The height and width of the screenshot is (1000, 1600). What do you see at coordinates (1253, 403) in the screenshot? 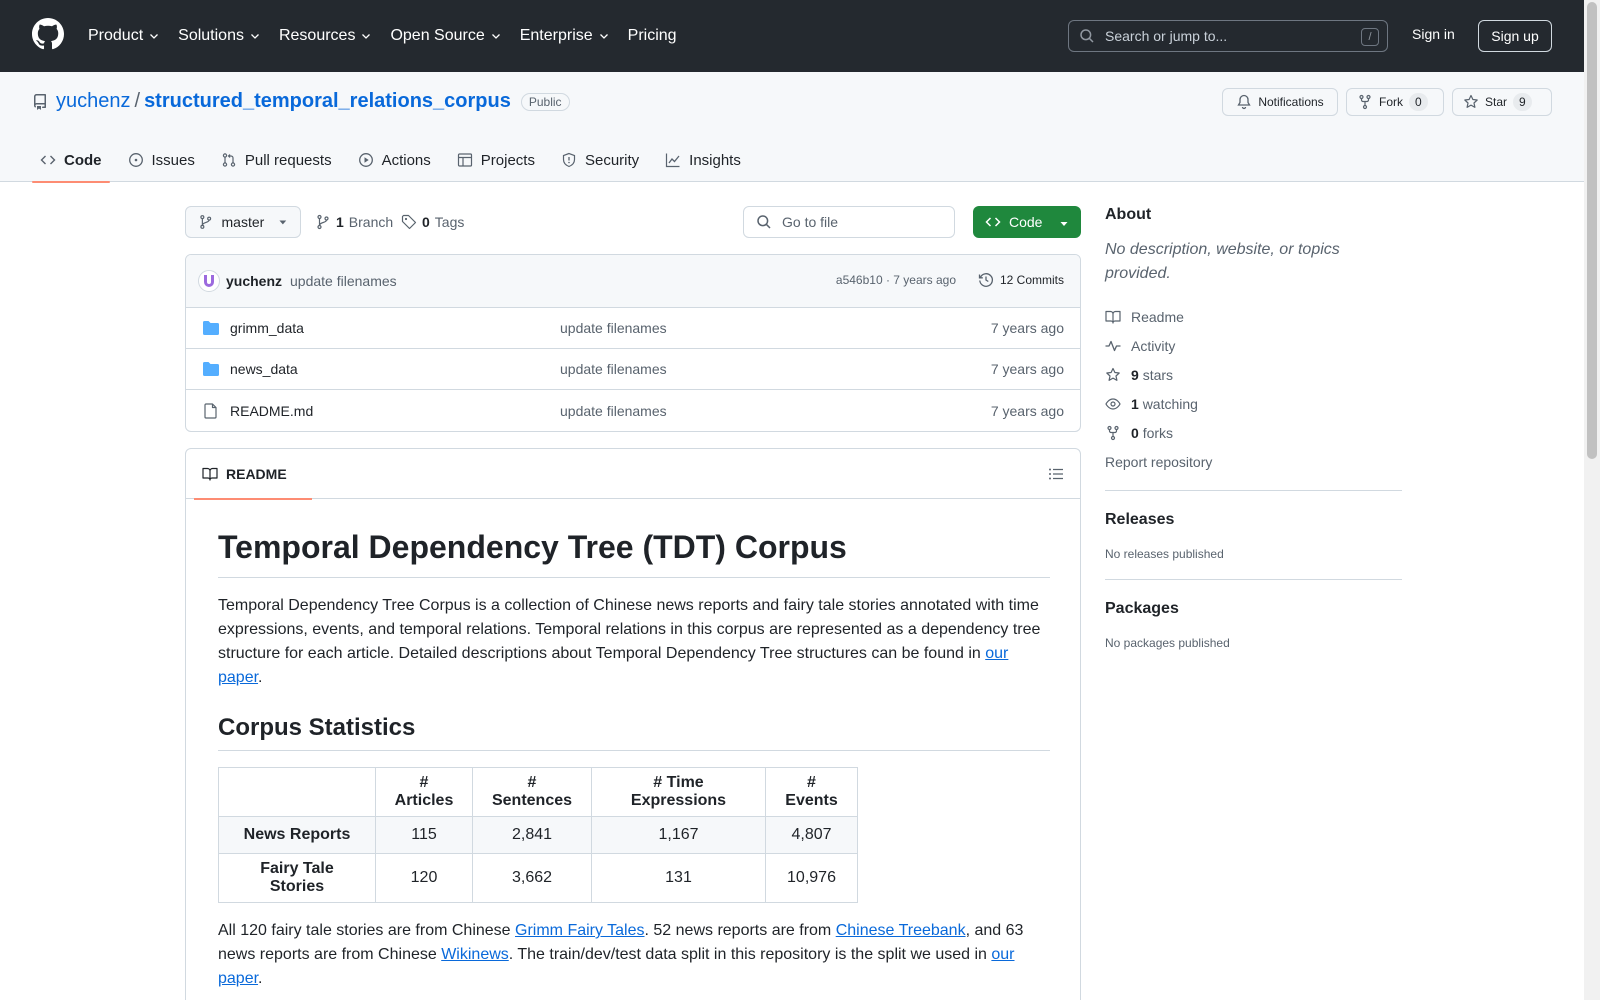
I see `watchers-link: 1 watching` at bounding box center [1253, 403].